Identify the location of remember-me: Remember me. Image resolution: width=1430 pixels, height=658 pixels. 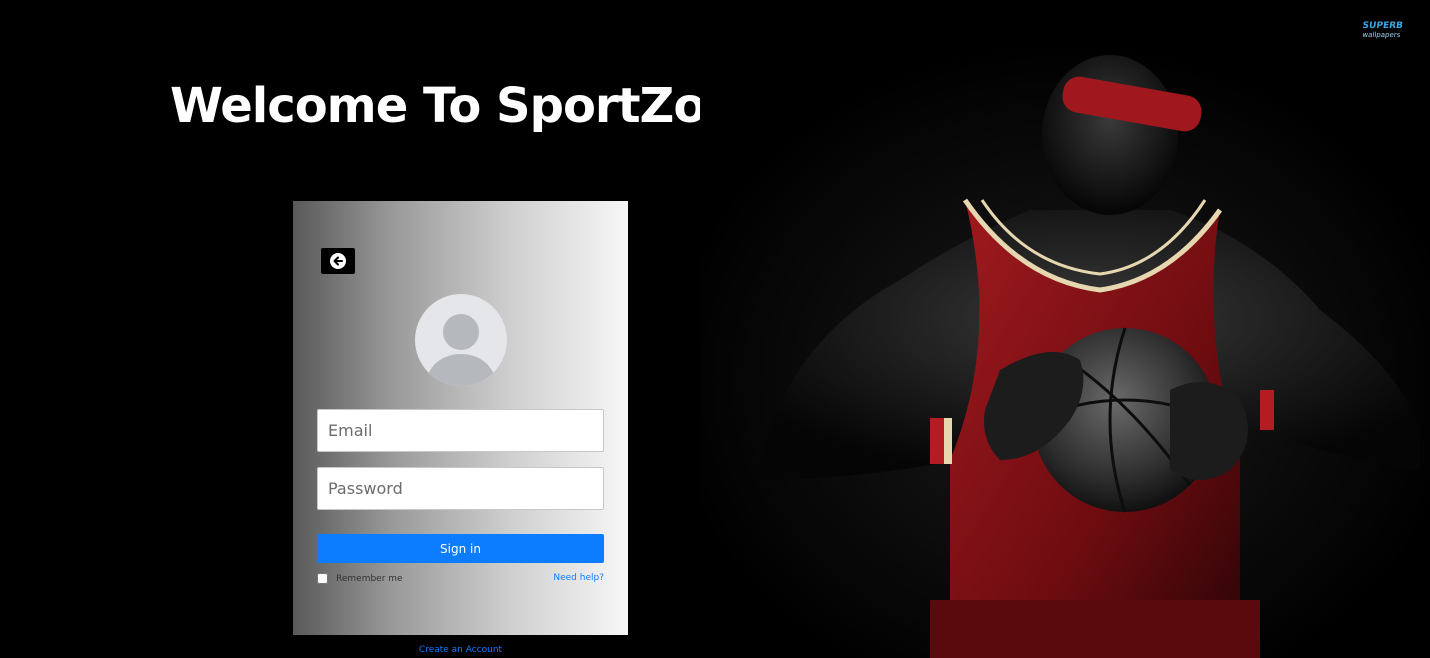
(360, 578).